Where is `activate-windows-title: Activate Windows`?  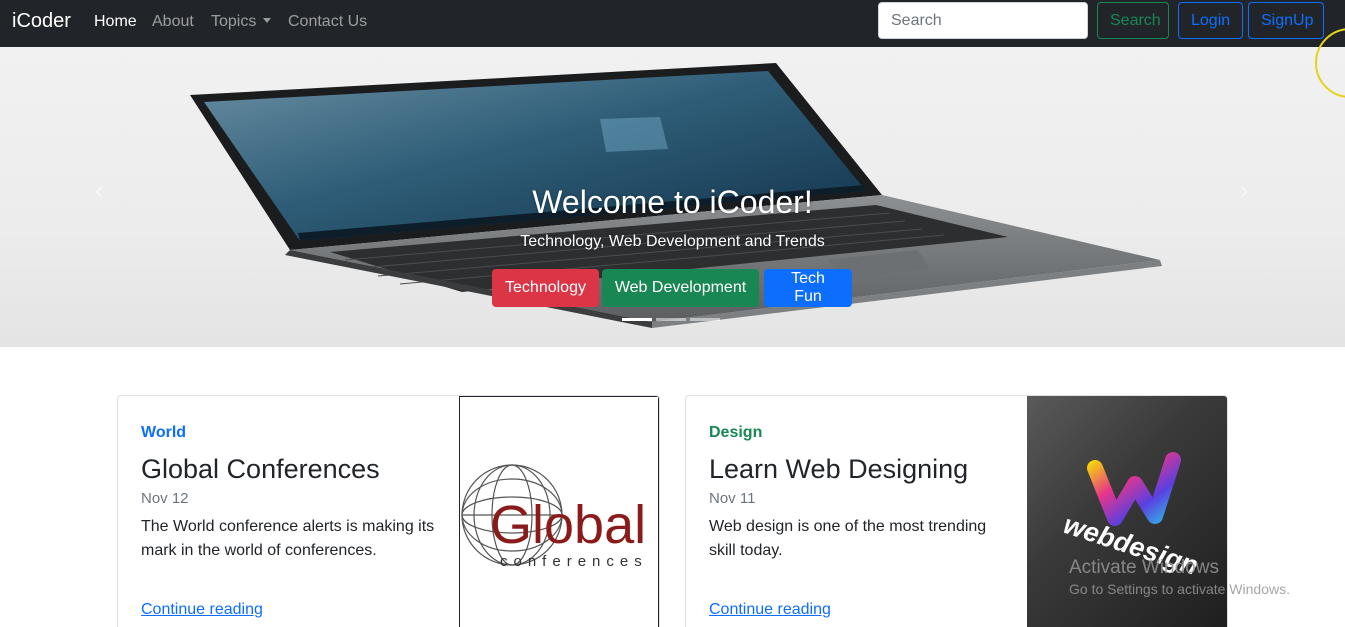
activate-windows-title: Activate Windows is located at coordinates (1144, 567).